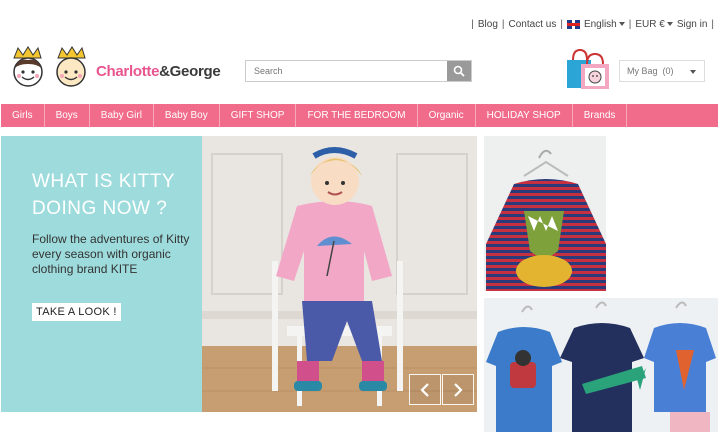 The width and height of the screenshot is (720, 436). I want to click on signin-link: Sign in, so click(692, 24).